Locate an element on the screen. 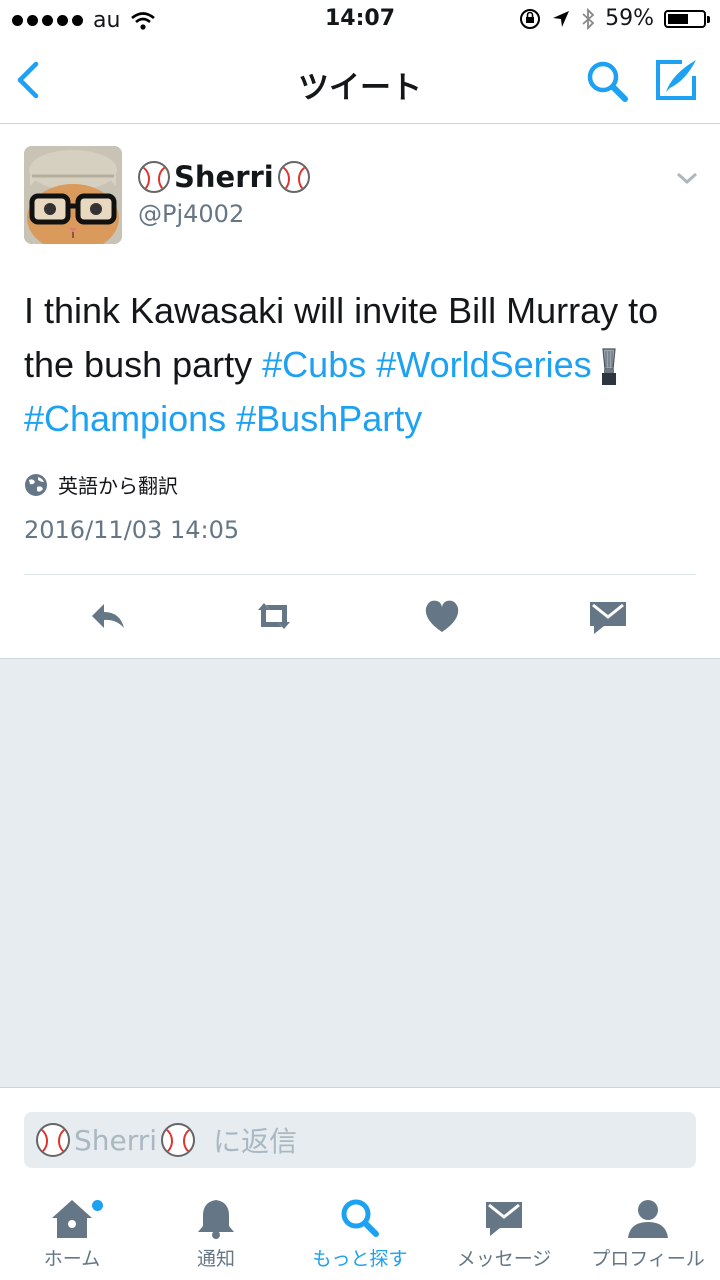 Image resolution: width=720 pixels, height=1280 pixels. location-icon is located at coordinates (561, 18).